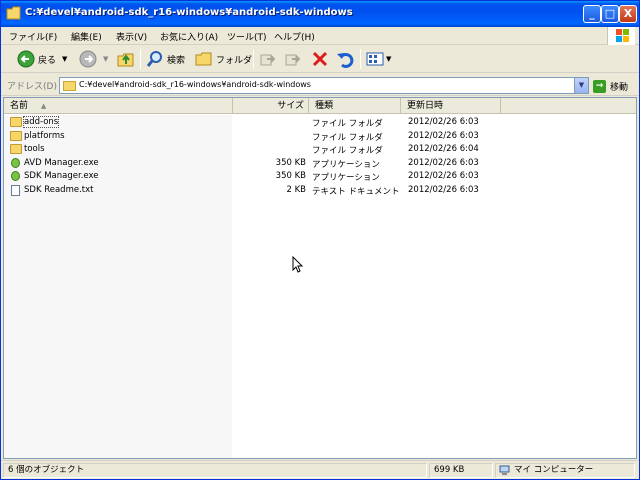  Describe the element at coordinates (61, 176) in the screenshot. I see `file-name: SDK Manager.exe` at that location.